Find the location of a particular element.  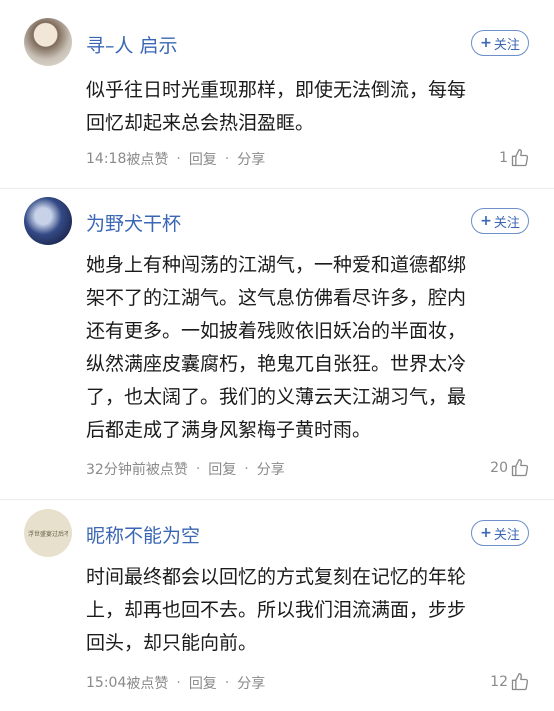

like-count: 1 is located at coordinates (503, 158).